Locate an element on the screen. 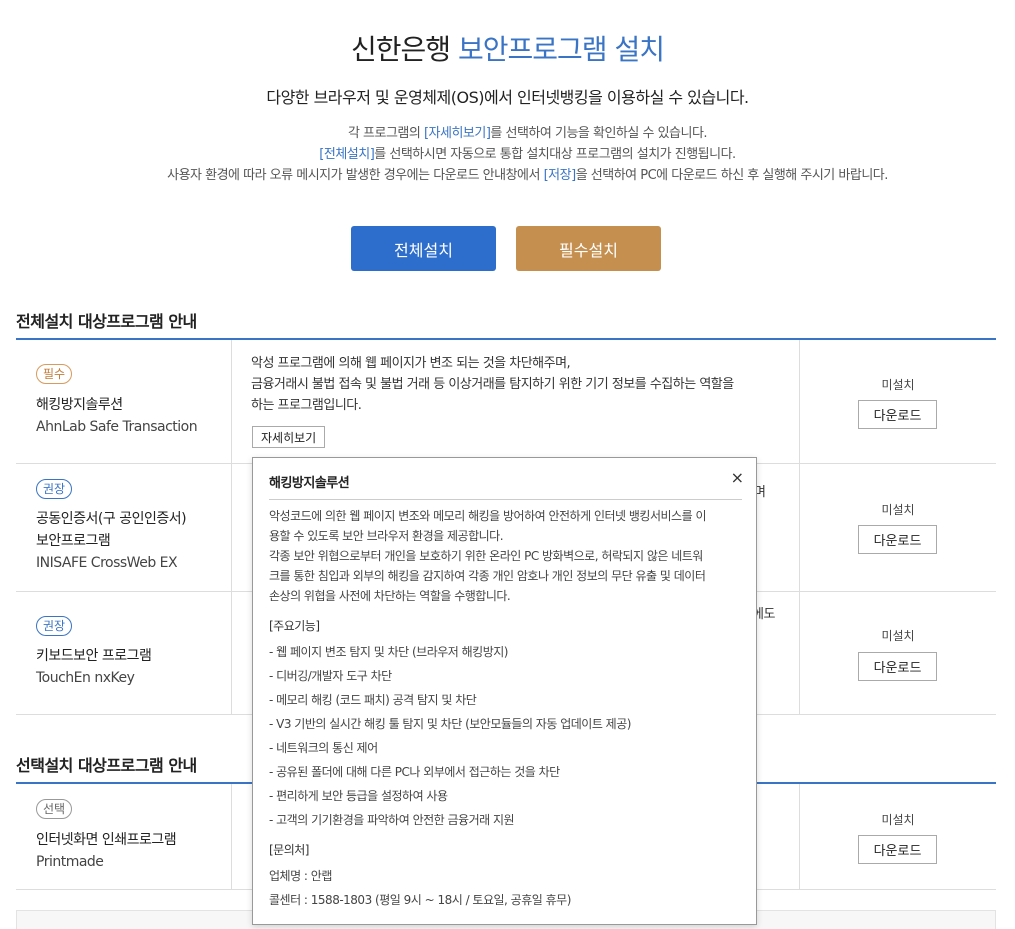  page-title-accent: 보안프로그램 설치 is located at coordinates (561, 49).